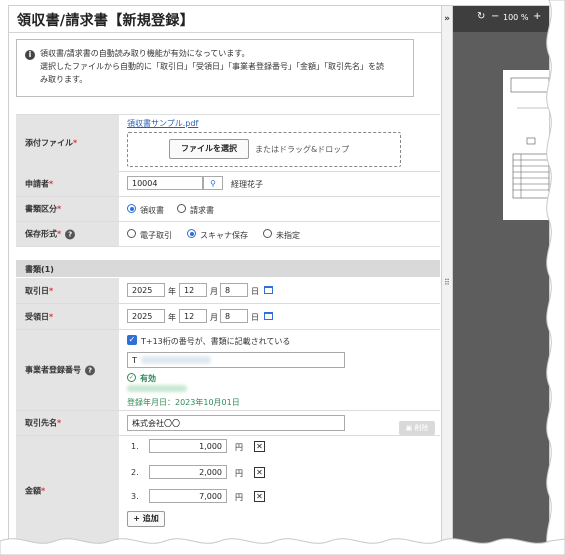 The width and height of the screenshot is (565, 555). Describe the element at coordinates (188, 446) in the screenshot. I see `amount-input-1: 1,000` at that location.